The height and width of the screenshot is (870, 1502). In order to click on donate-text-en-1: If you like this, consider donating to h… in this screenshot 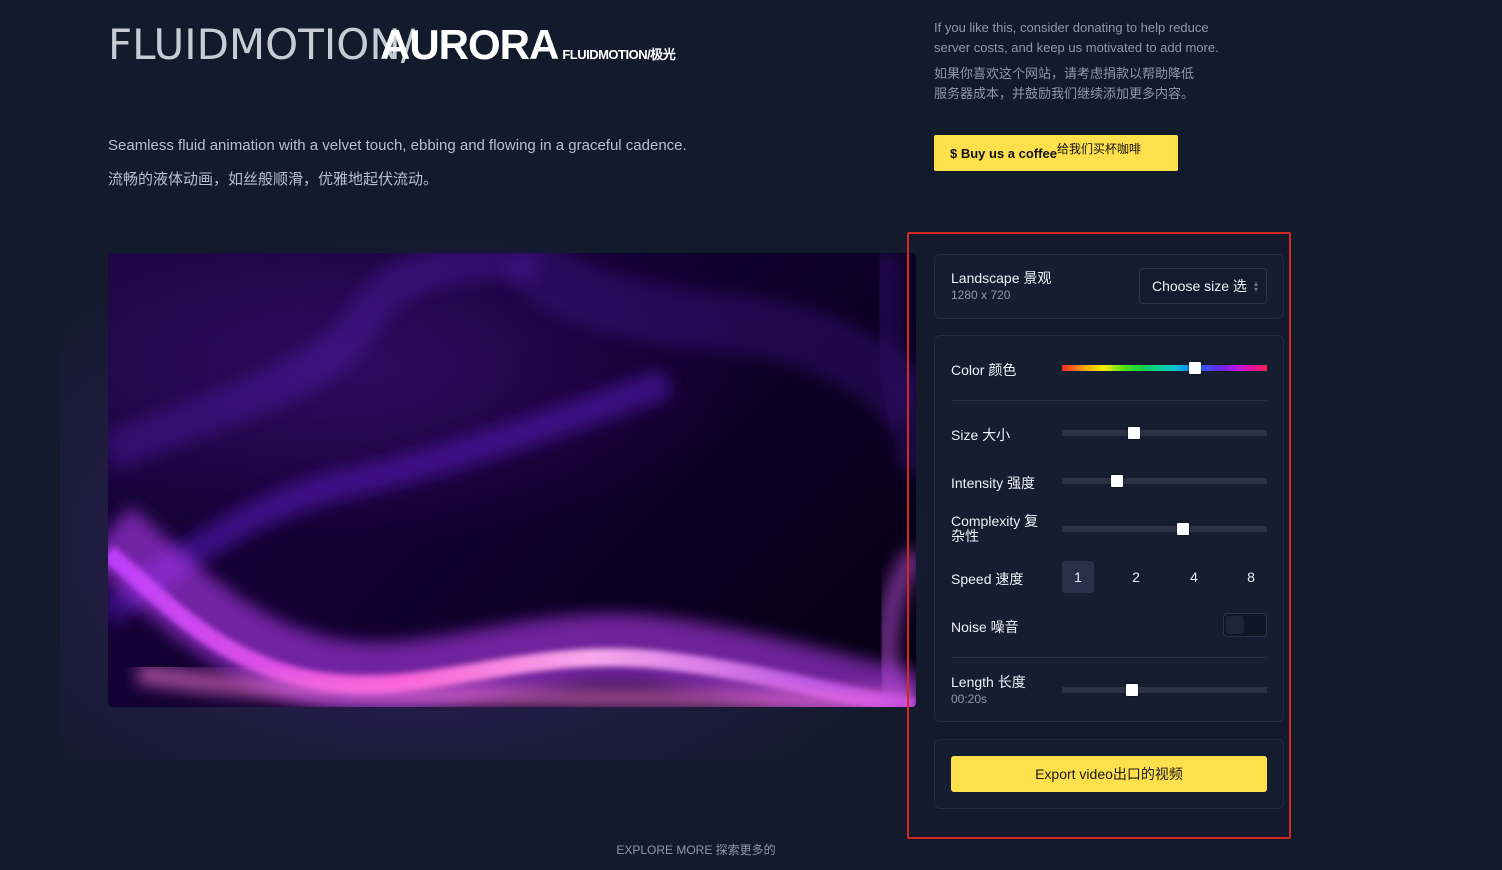, I will do `click(1071, 27)`.